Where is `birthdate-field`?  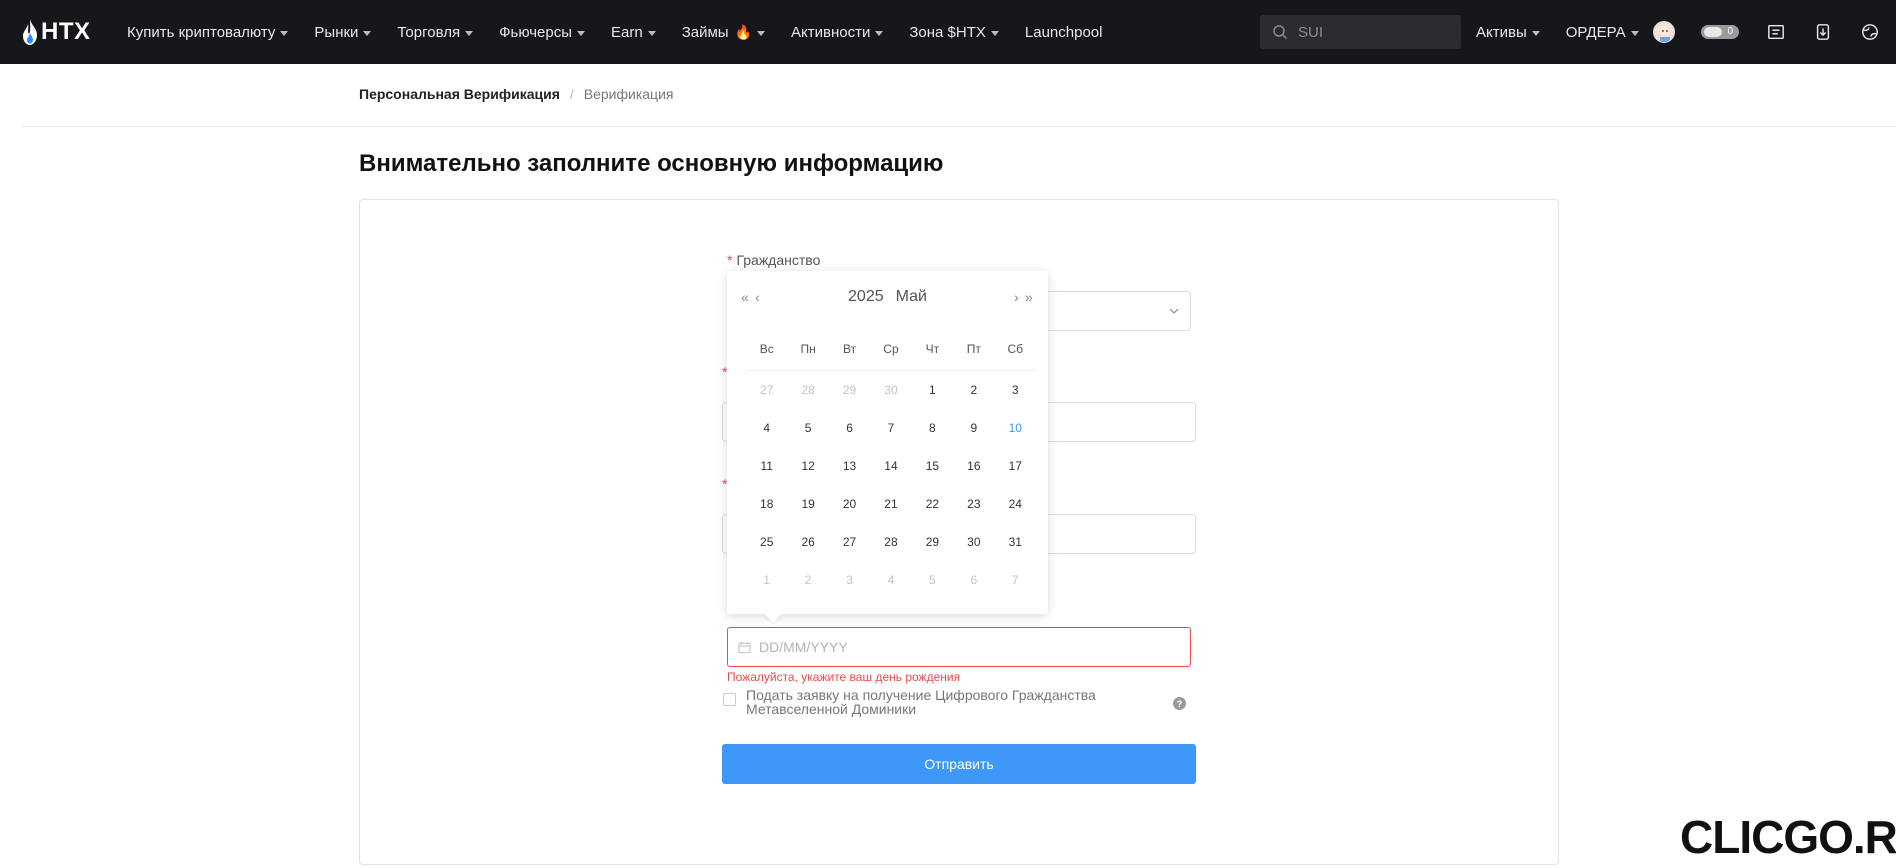 birthdate-field is located at coordinates (959, 647).